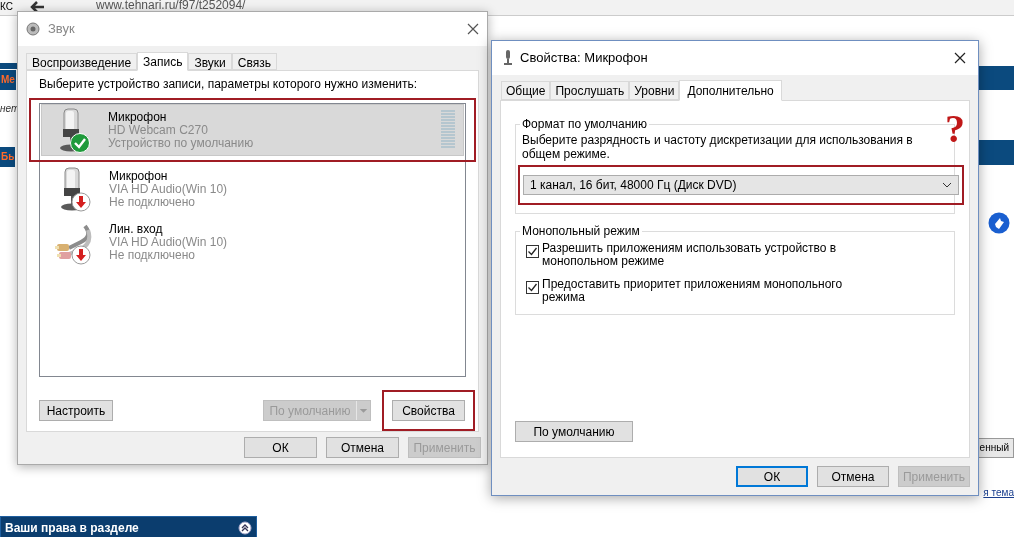 This screenshot has height=537, width=1014. I want to click on microphone-icon, so click(508, 58).